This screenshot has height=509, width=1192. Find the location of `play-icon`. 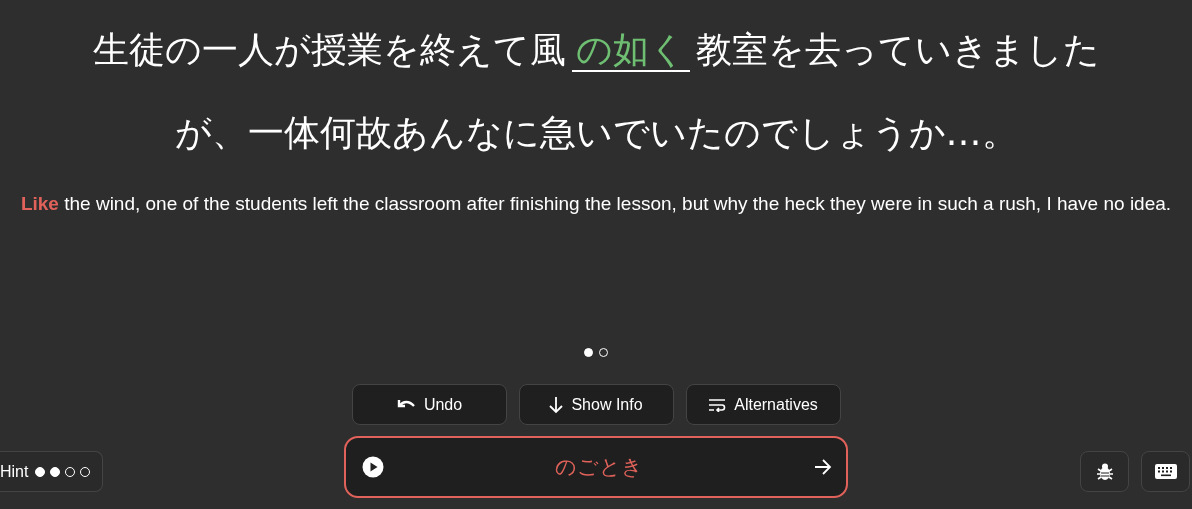

play-icon is located at coordinates (373, 467).